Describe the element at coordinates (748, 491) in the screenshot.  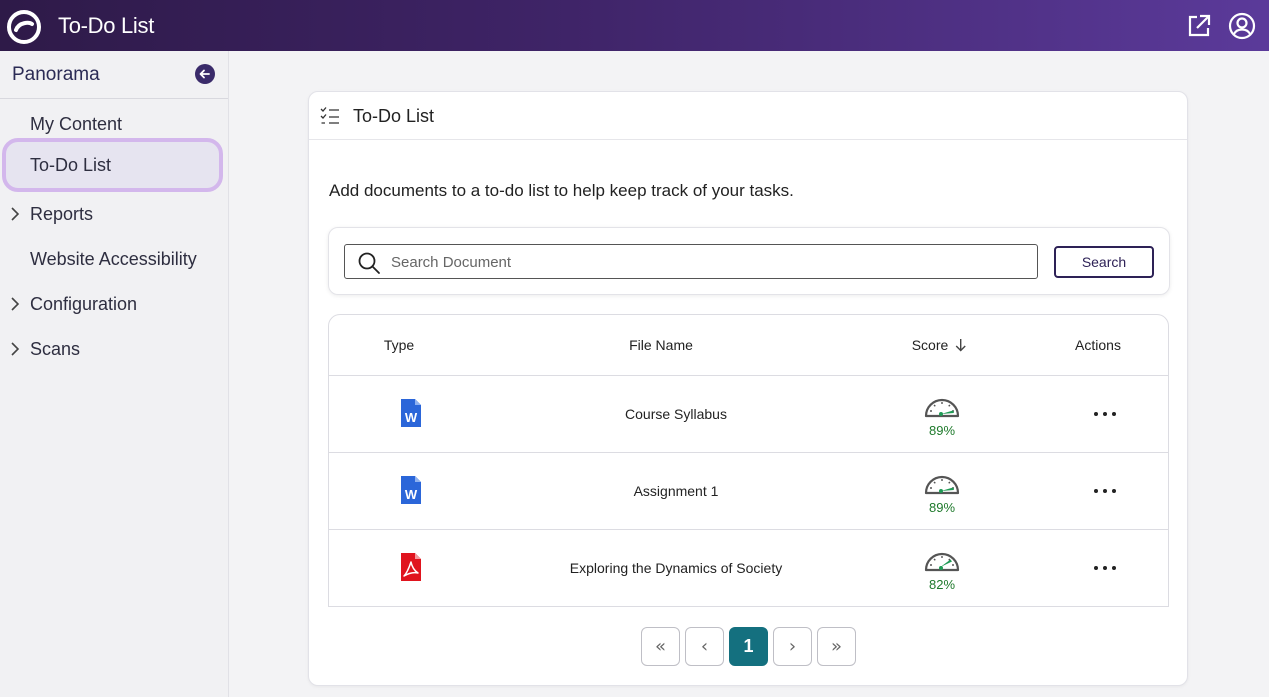
I see `table-row: W Assignment 1 89%` at that location.